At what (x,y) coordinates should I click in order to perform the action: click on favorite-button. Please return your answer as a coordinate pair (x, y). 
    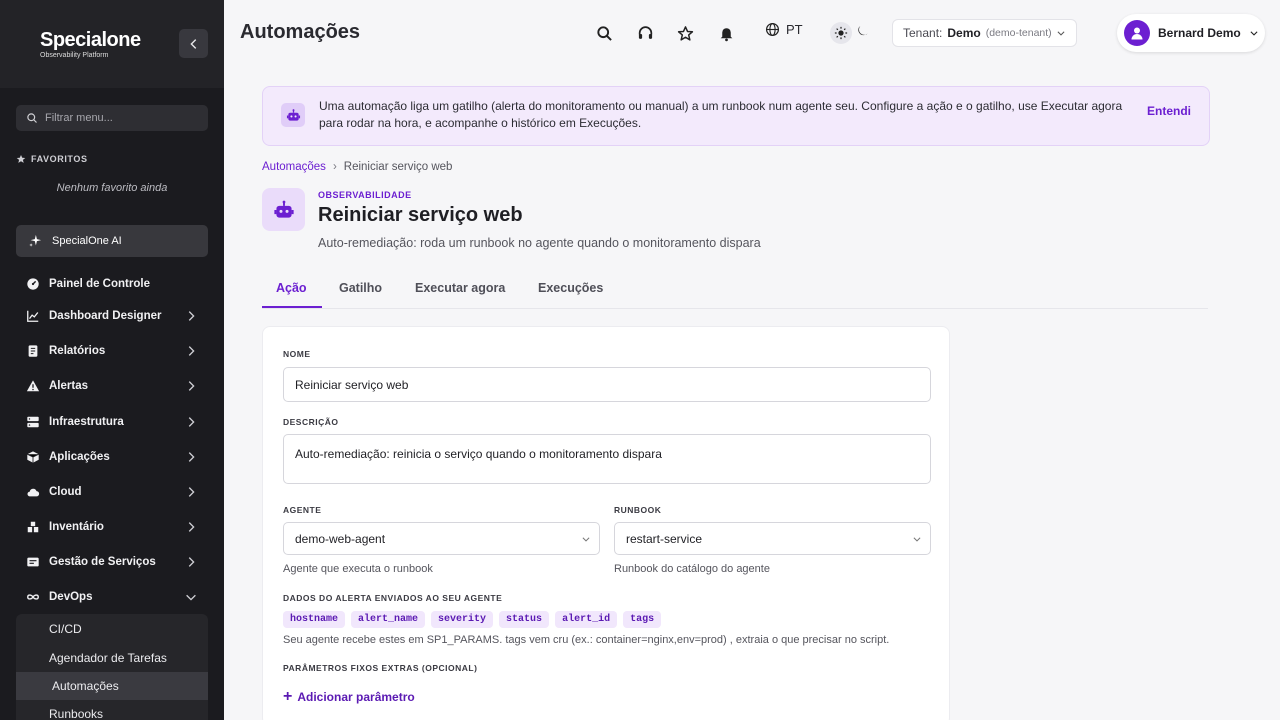
    Looking at the image, I should click on (685, 33).